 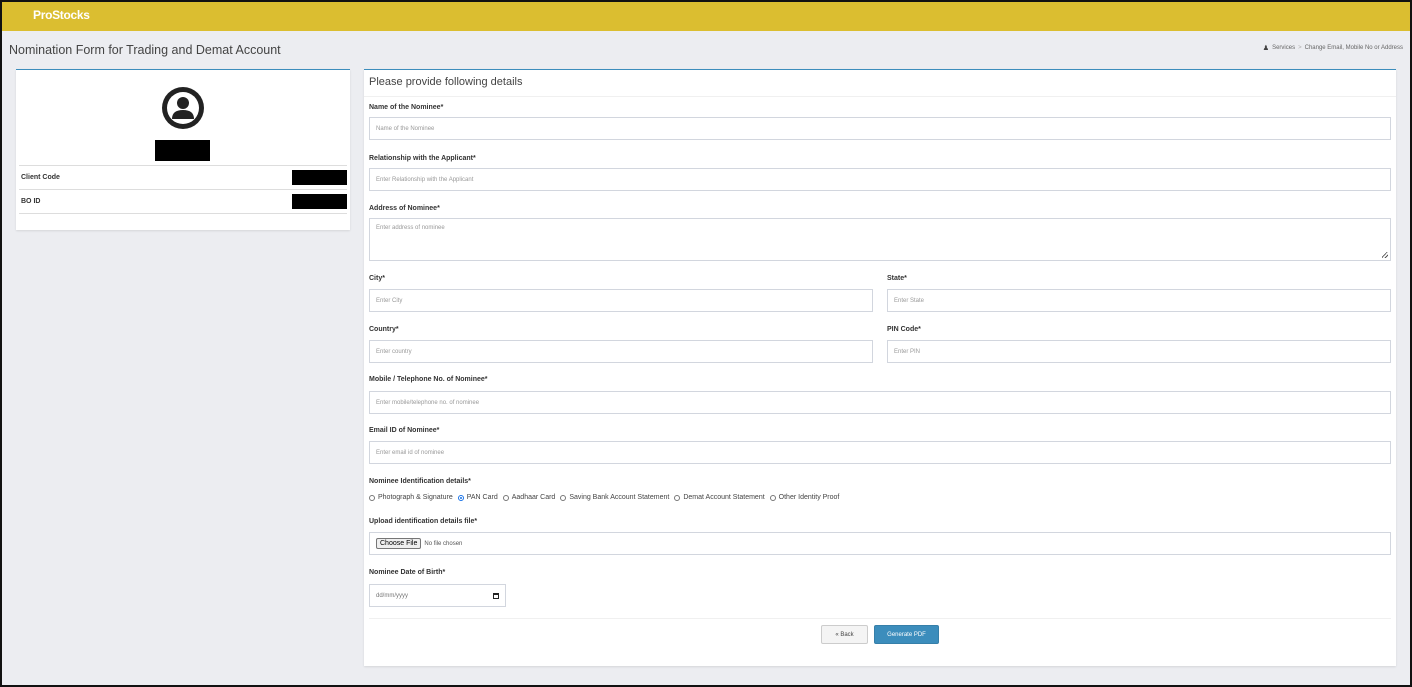 I want to click on top-bar: ProStocks, so click(x=706, y=15).